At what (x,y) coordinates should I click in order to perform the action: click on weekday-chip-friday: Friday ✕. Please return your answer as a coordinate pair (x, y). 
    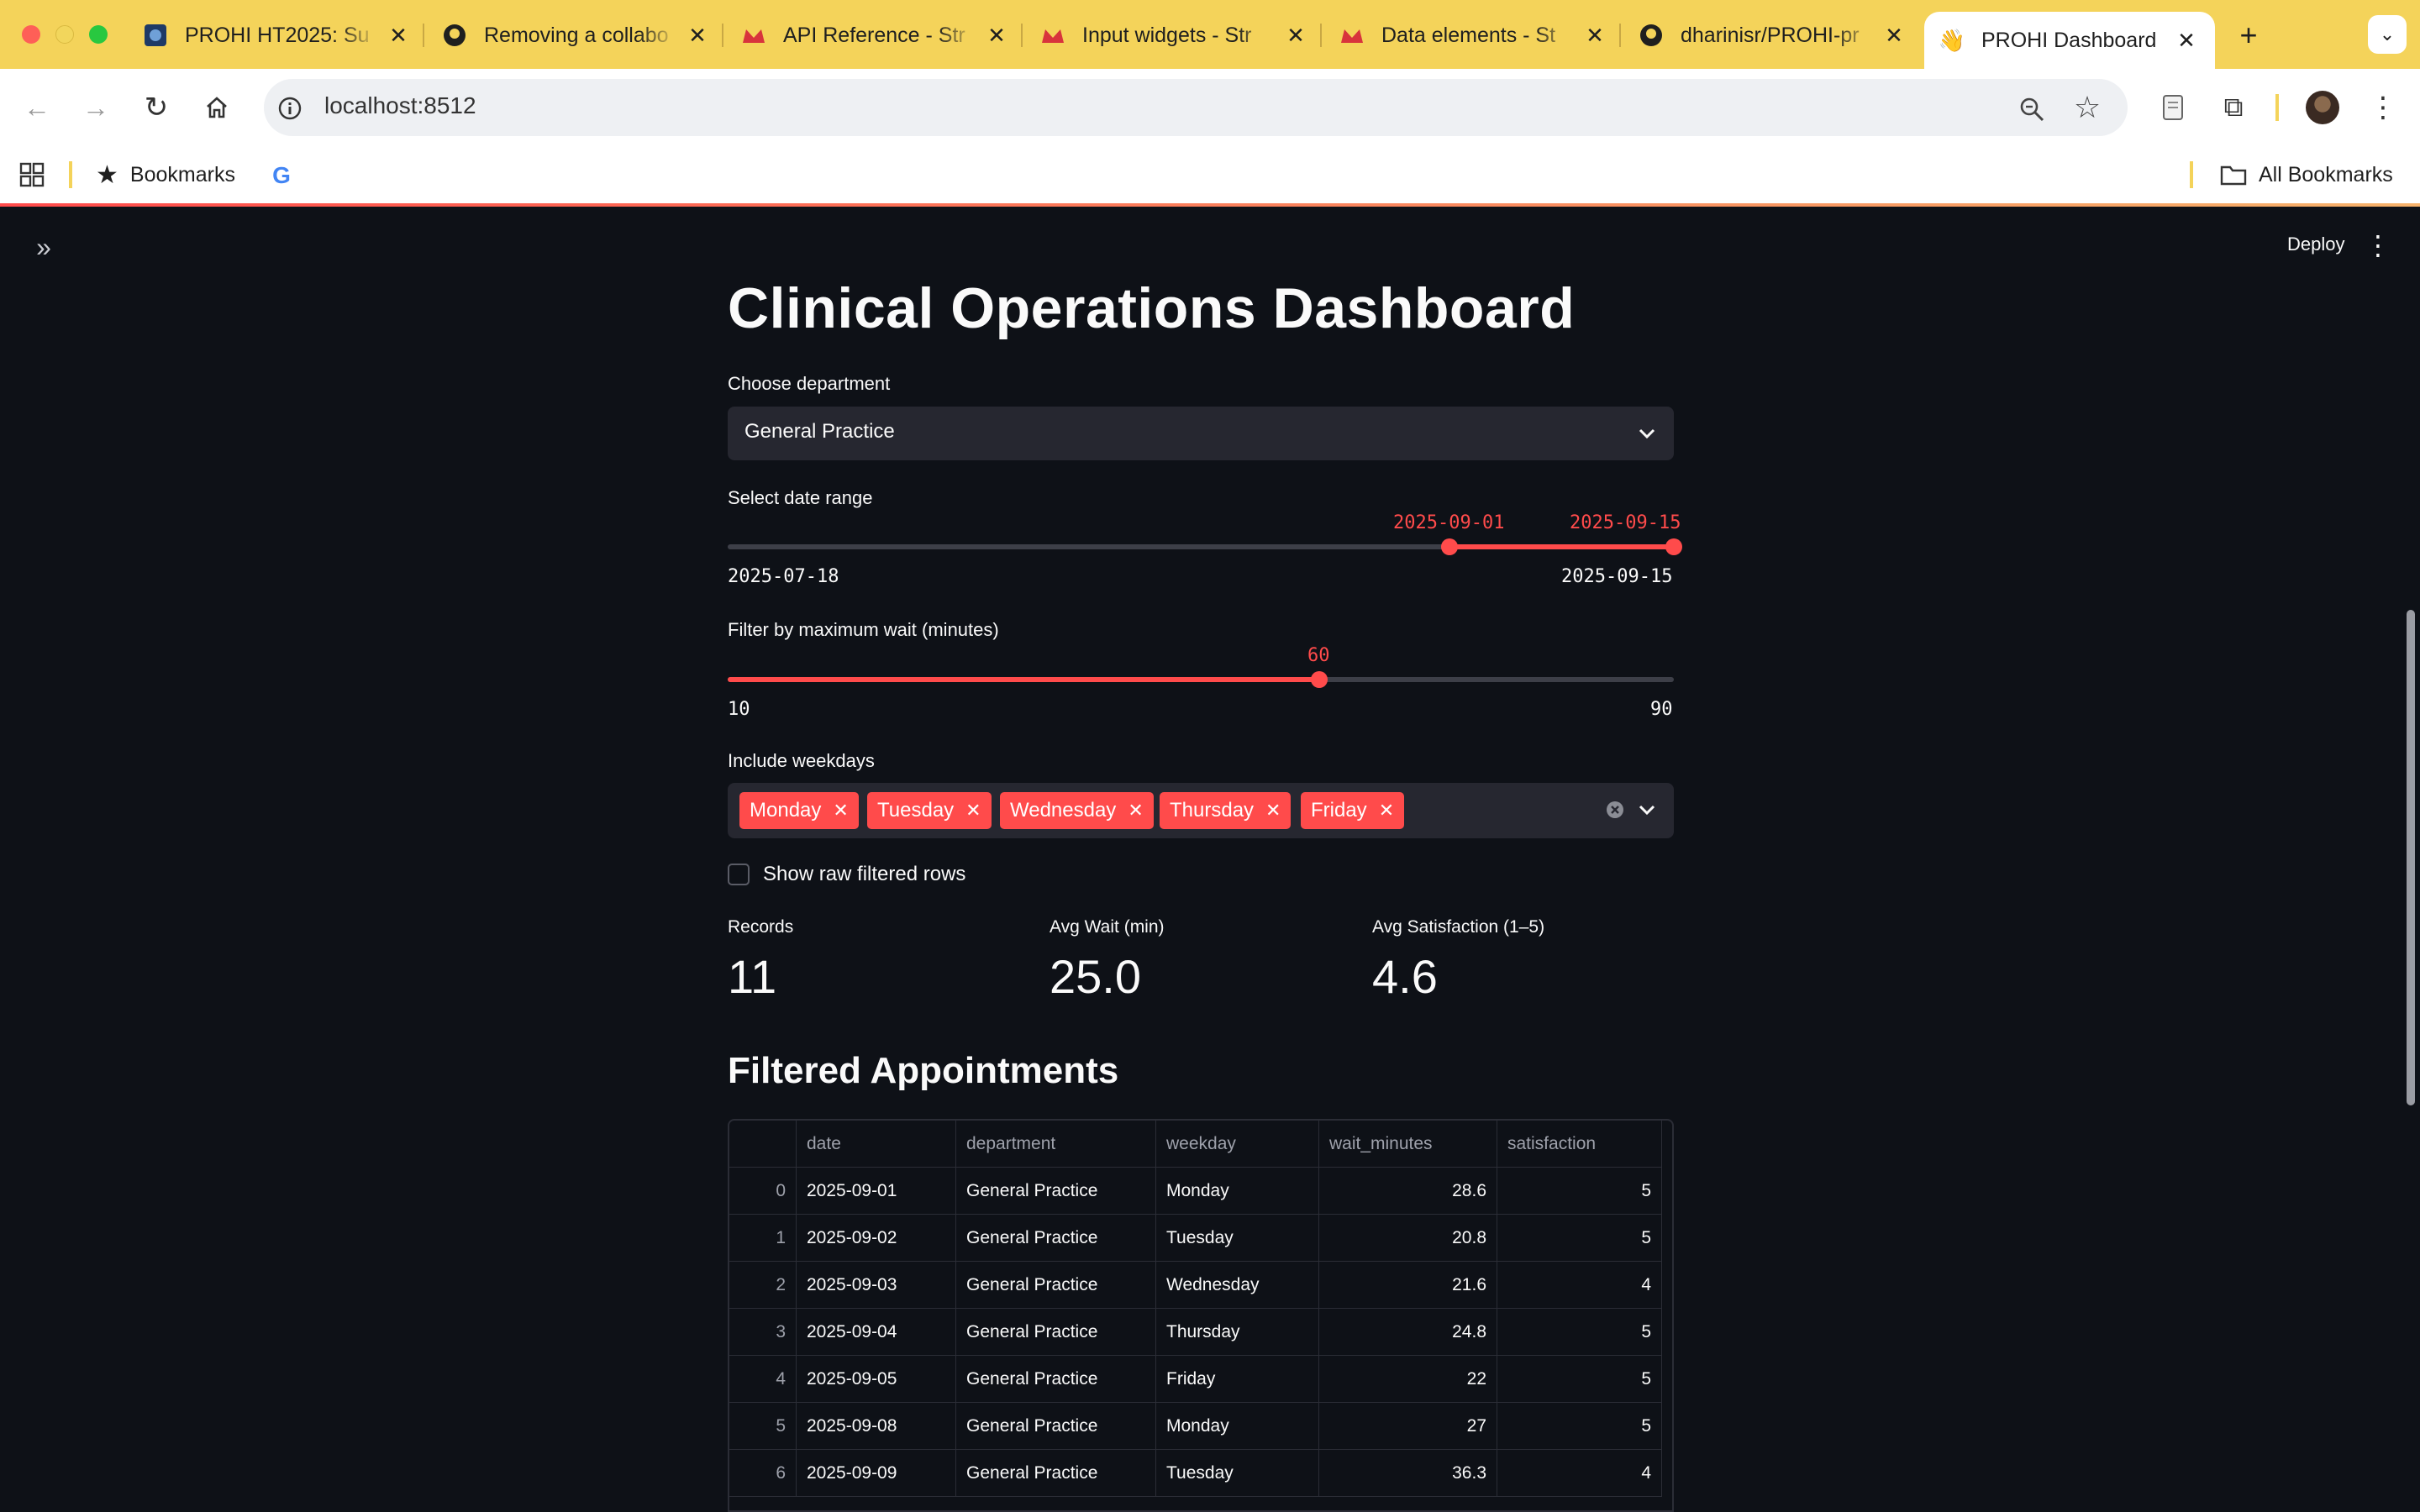
    Looking at the image, I should click on (1353, 810).